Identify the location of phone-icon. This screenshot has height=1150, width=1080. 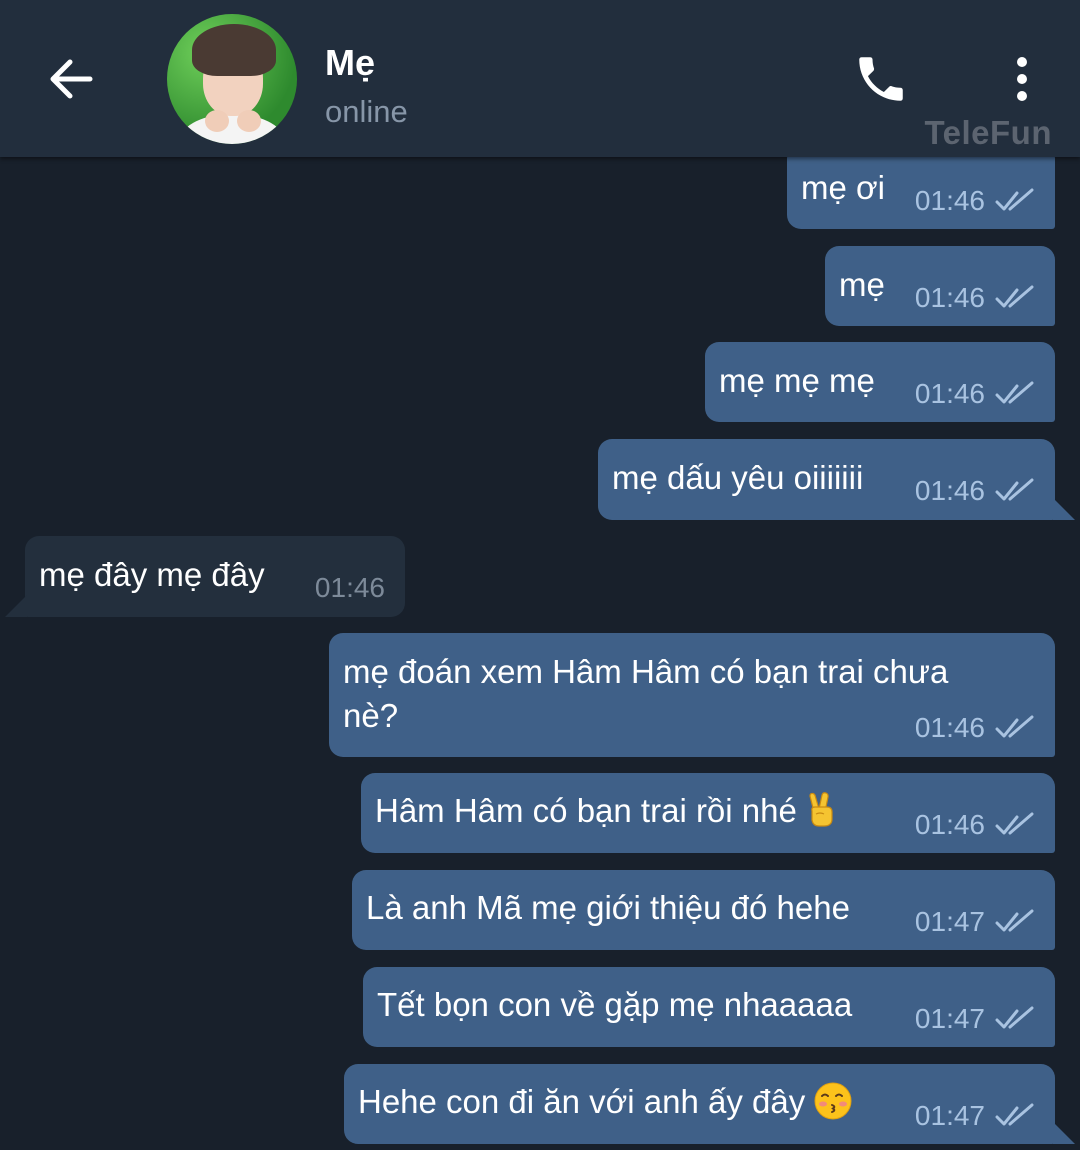
(881, 79).